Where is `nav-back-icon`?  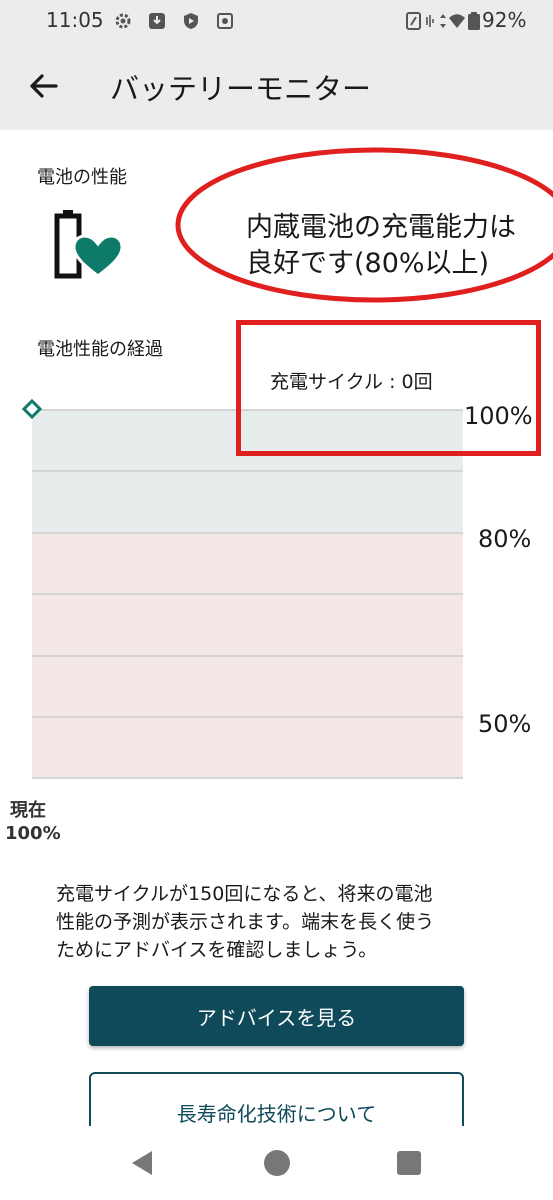 nav-back-icon is located at coordinates (143, 1163).